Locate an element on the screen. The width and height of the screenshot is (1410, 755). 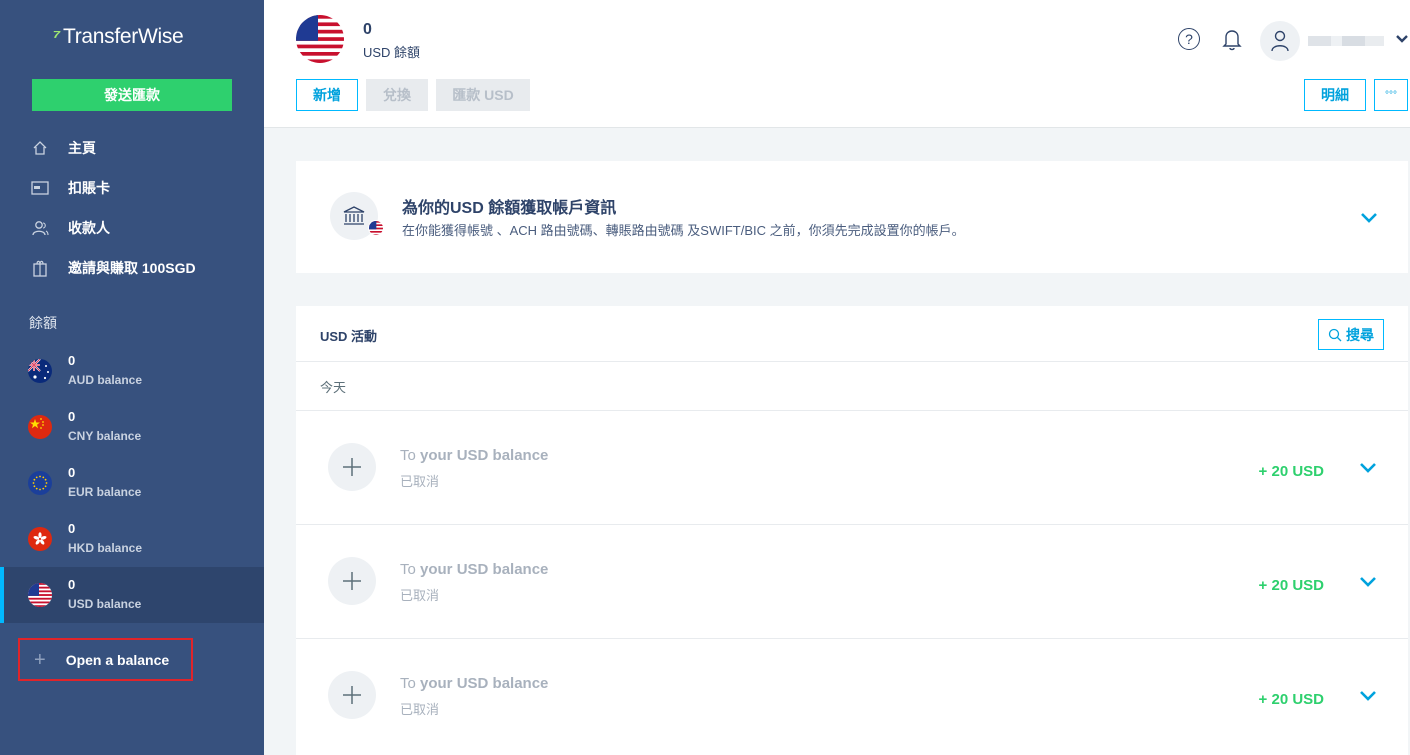
balance-label: CNY balance is located at coordinates (105, 436).